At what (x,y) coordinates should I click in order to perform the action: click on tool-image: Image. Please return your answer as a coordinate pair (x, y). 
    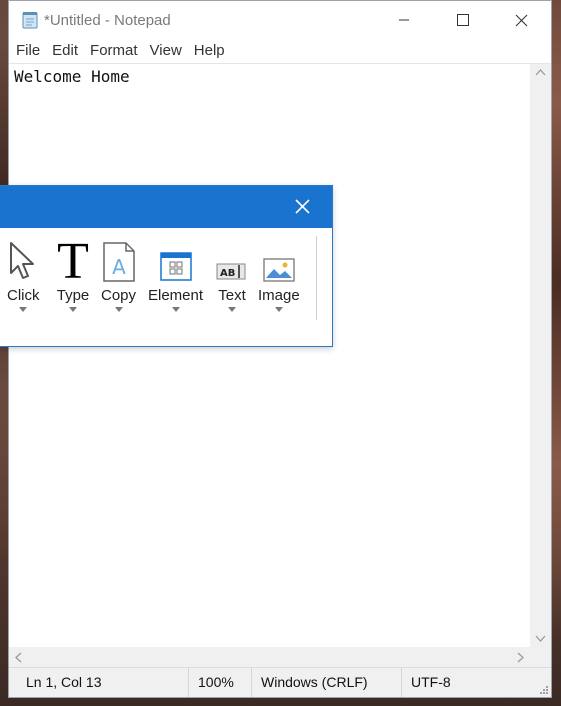
    Looking at the image, I should click on (279, 275).